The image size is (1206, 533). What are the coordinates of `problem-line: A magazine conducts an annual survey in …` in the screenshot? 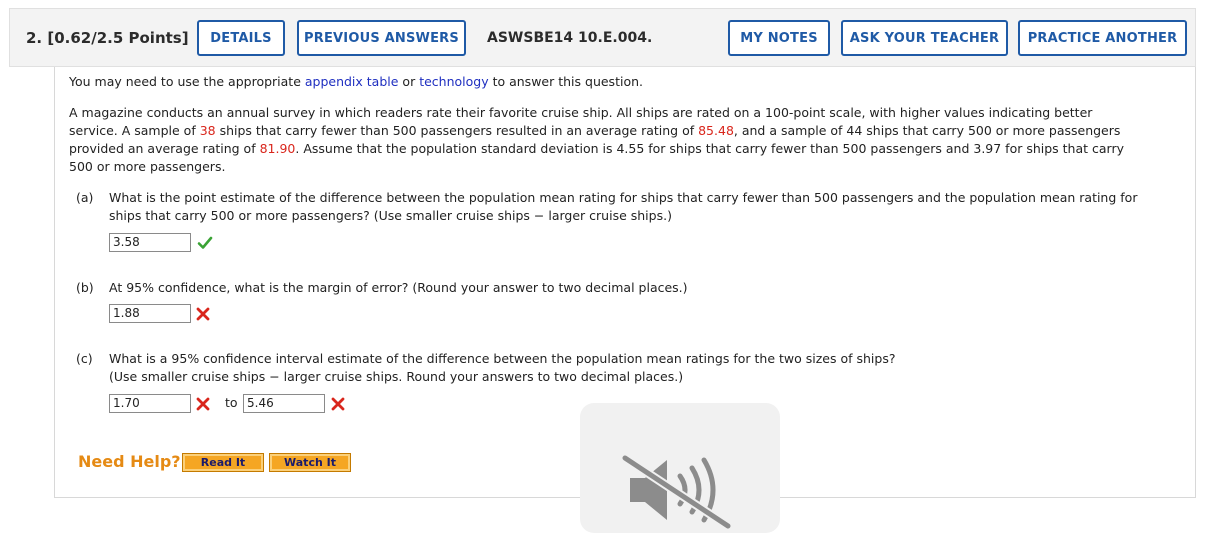 It's located at (581, 112).